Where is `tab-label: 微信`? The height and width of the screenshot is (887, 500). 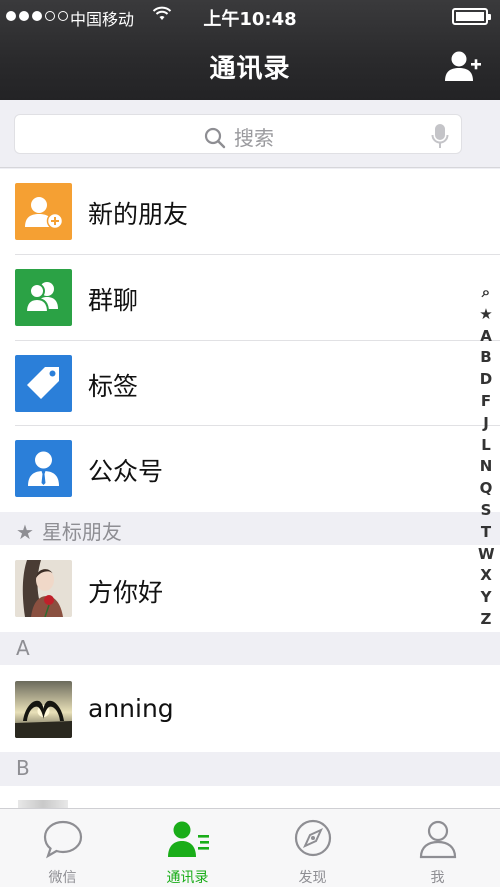 tab-label: 微信 is located at coordinates (62, 878).